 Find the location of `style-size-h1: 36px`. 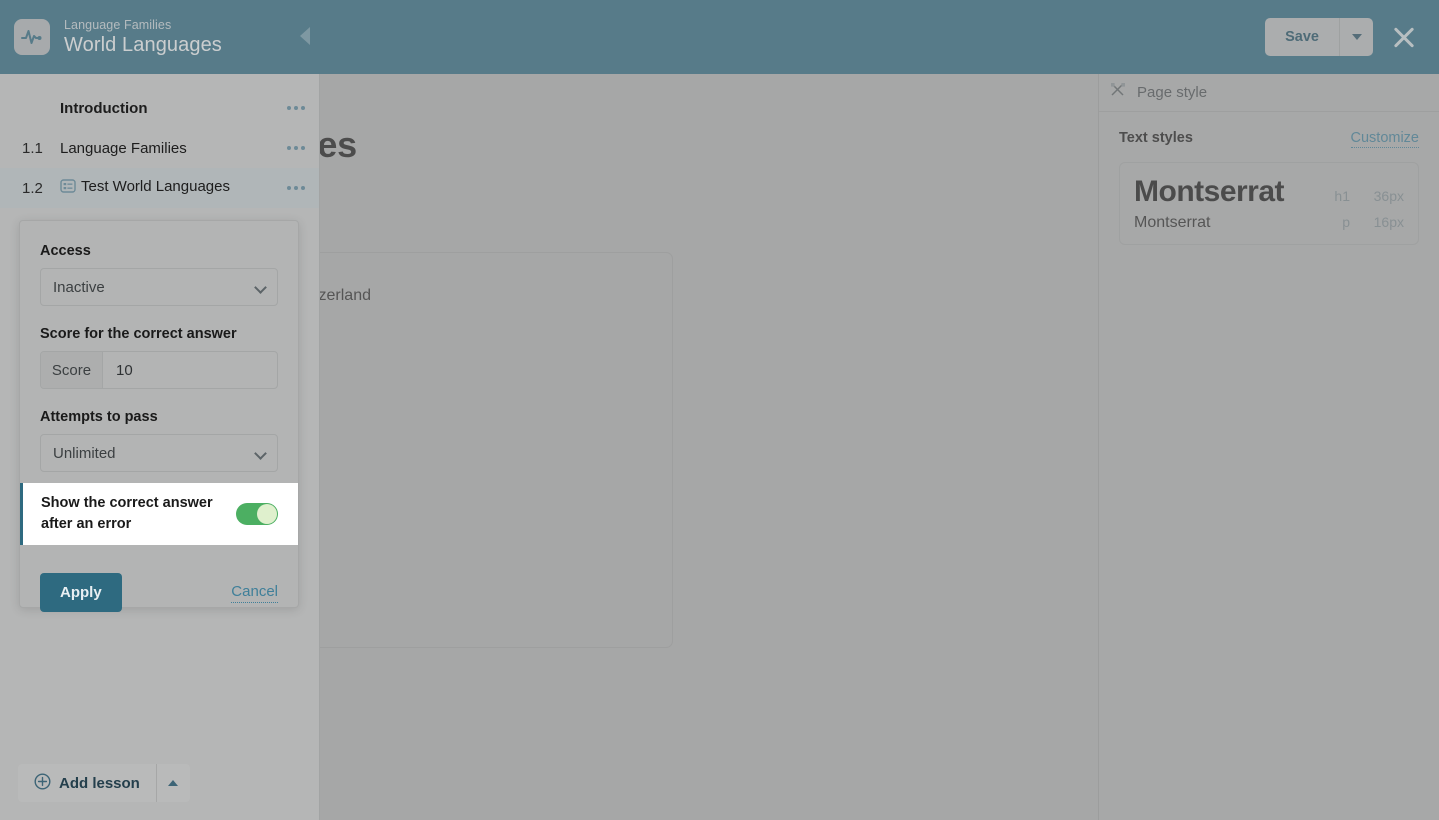

style-size-h1: 36px is located at coordinates (1388, 196).